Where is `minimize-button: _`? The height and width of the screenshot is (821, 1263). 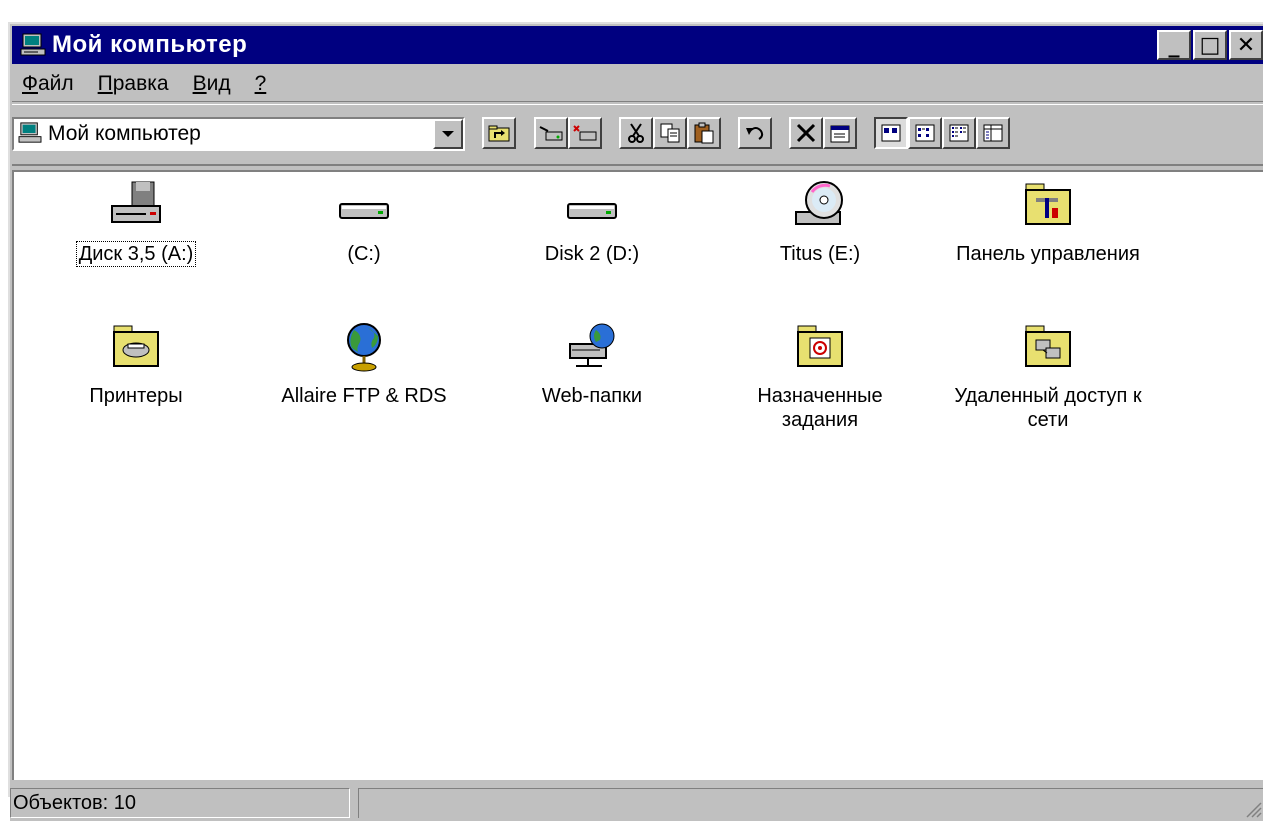
minimize-button: _ is located at coordinates (1174, 45).